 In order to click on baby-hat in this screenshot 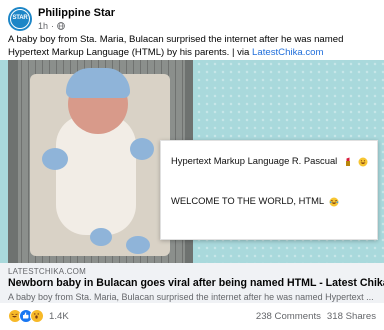, I will do `click(98, 83)`.